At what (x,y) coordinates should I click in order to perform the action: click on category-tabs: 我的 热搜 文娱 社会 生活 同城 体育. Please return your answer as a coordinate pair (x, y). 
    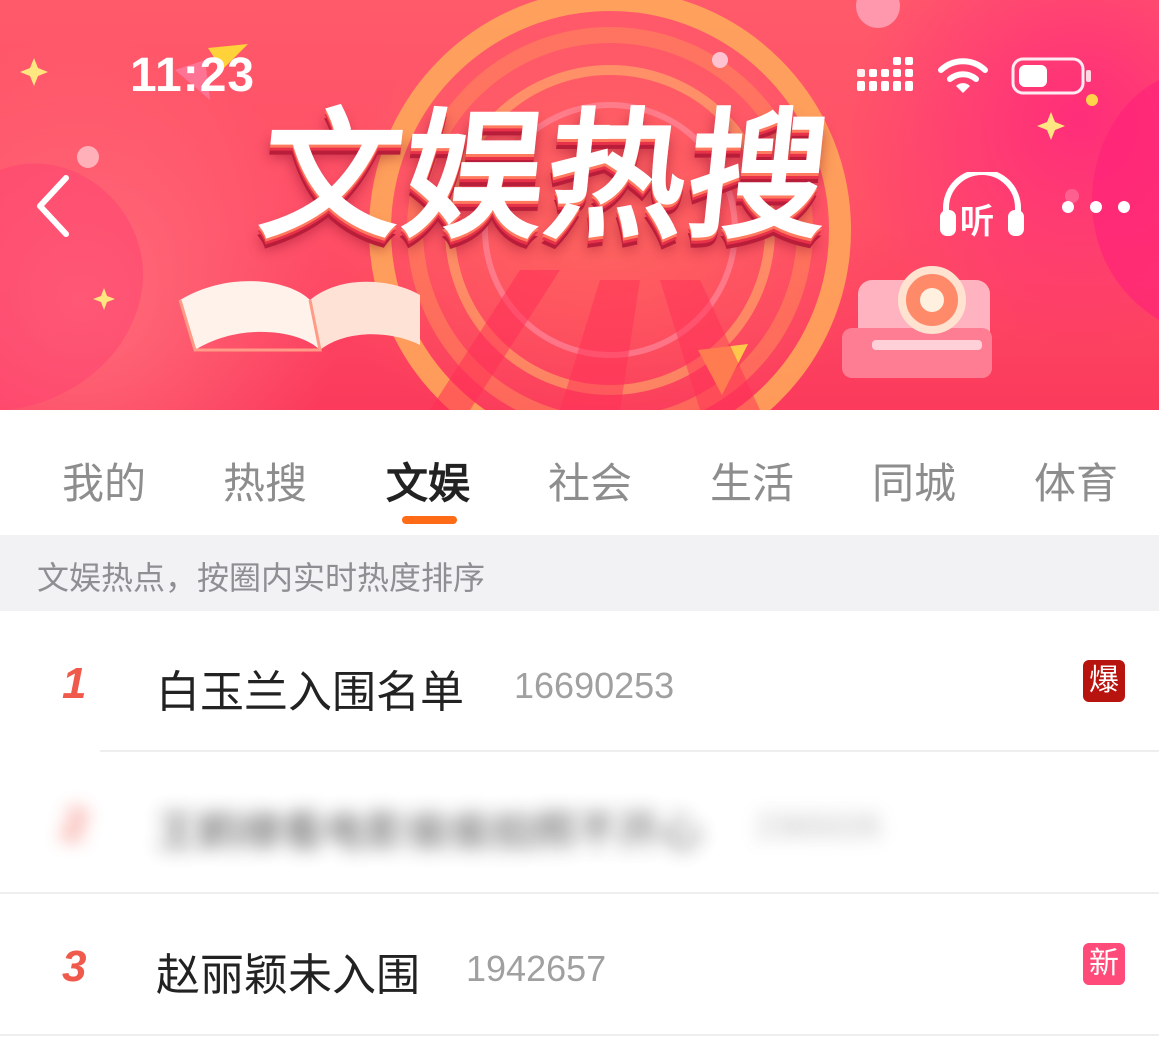
    Looking at the image, I should click on (579, 472).